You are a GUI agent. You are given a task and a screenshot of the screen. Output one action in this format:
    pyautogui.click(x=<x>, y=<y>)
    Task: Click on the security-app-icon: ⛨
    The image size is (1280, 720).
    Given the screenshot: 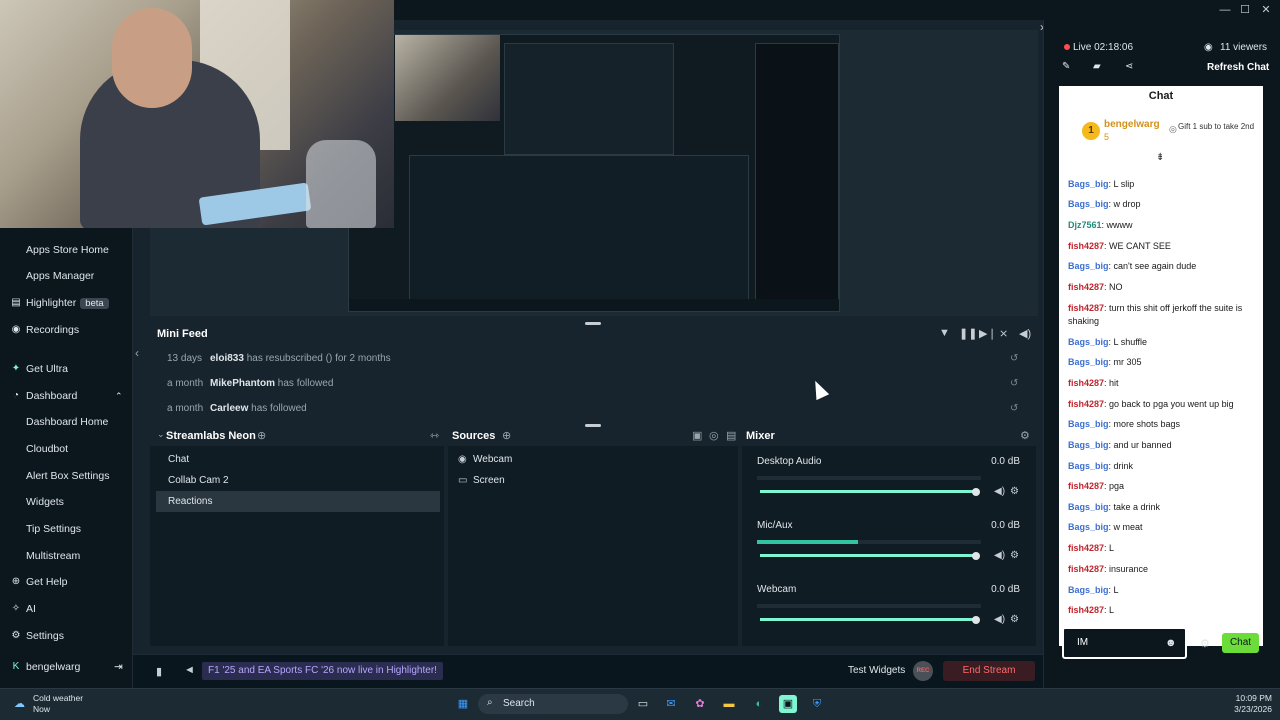 What is the action you would take?
    pyautogui.click(x=817, y=704)
    